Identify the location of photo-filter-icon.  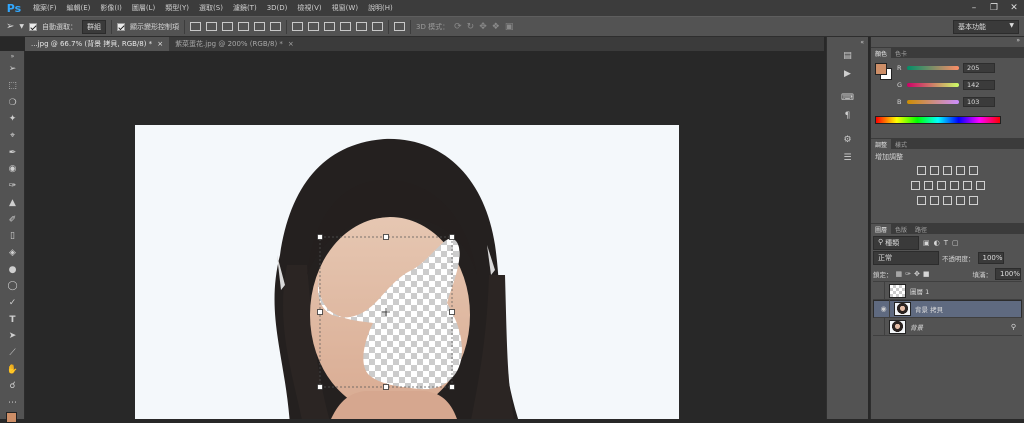
(954, 185).